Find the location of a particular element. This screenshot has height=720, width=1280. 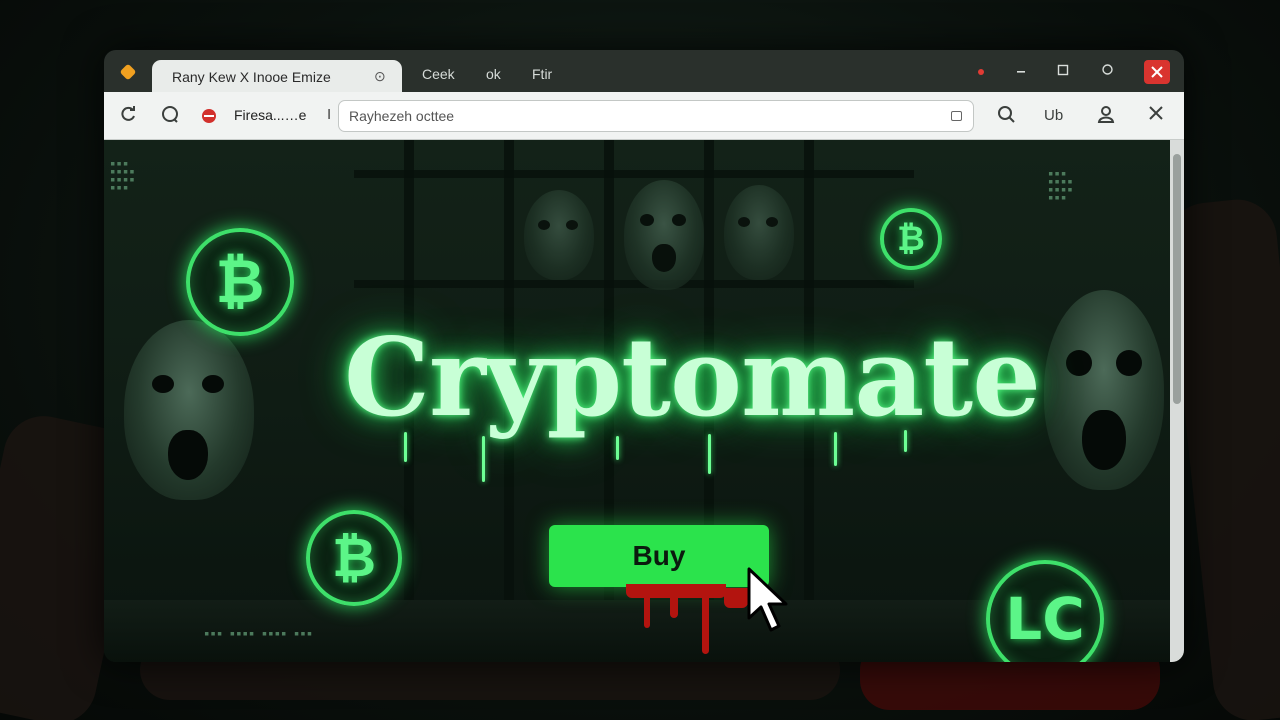

tab-active: Rany Kew X Inooe Emize ⊙ is located at coordinates (277, 76).